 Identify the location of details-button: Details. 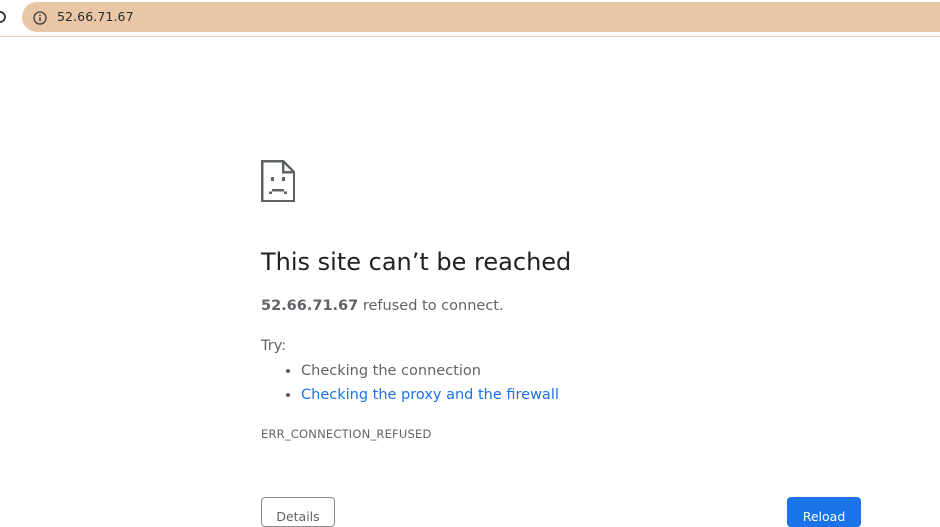
(298, 512).